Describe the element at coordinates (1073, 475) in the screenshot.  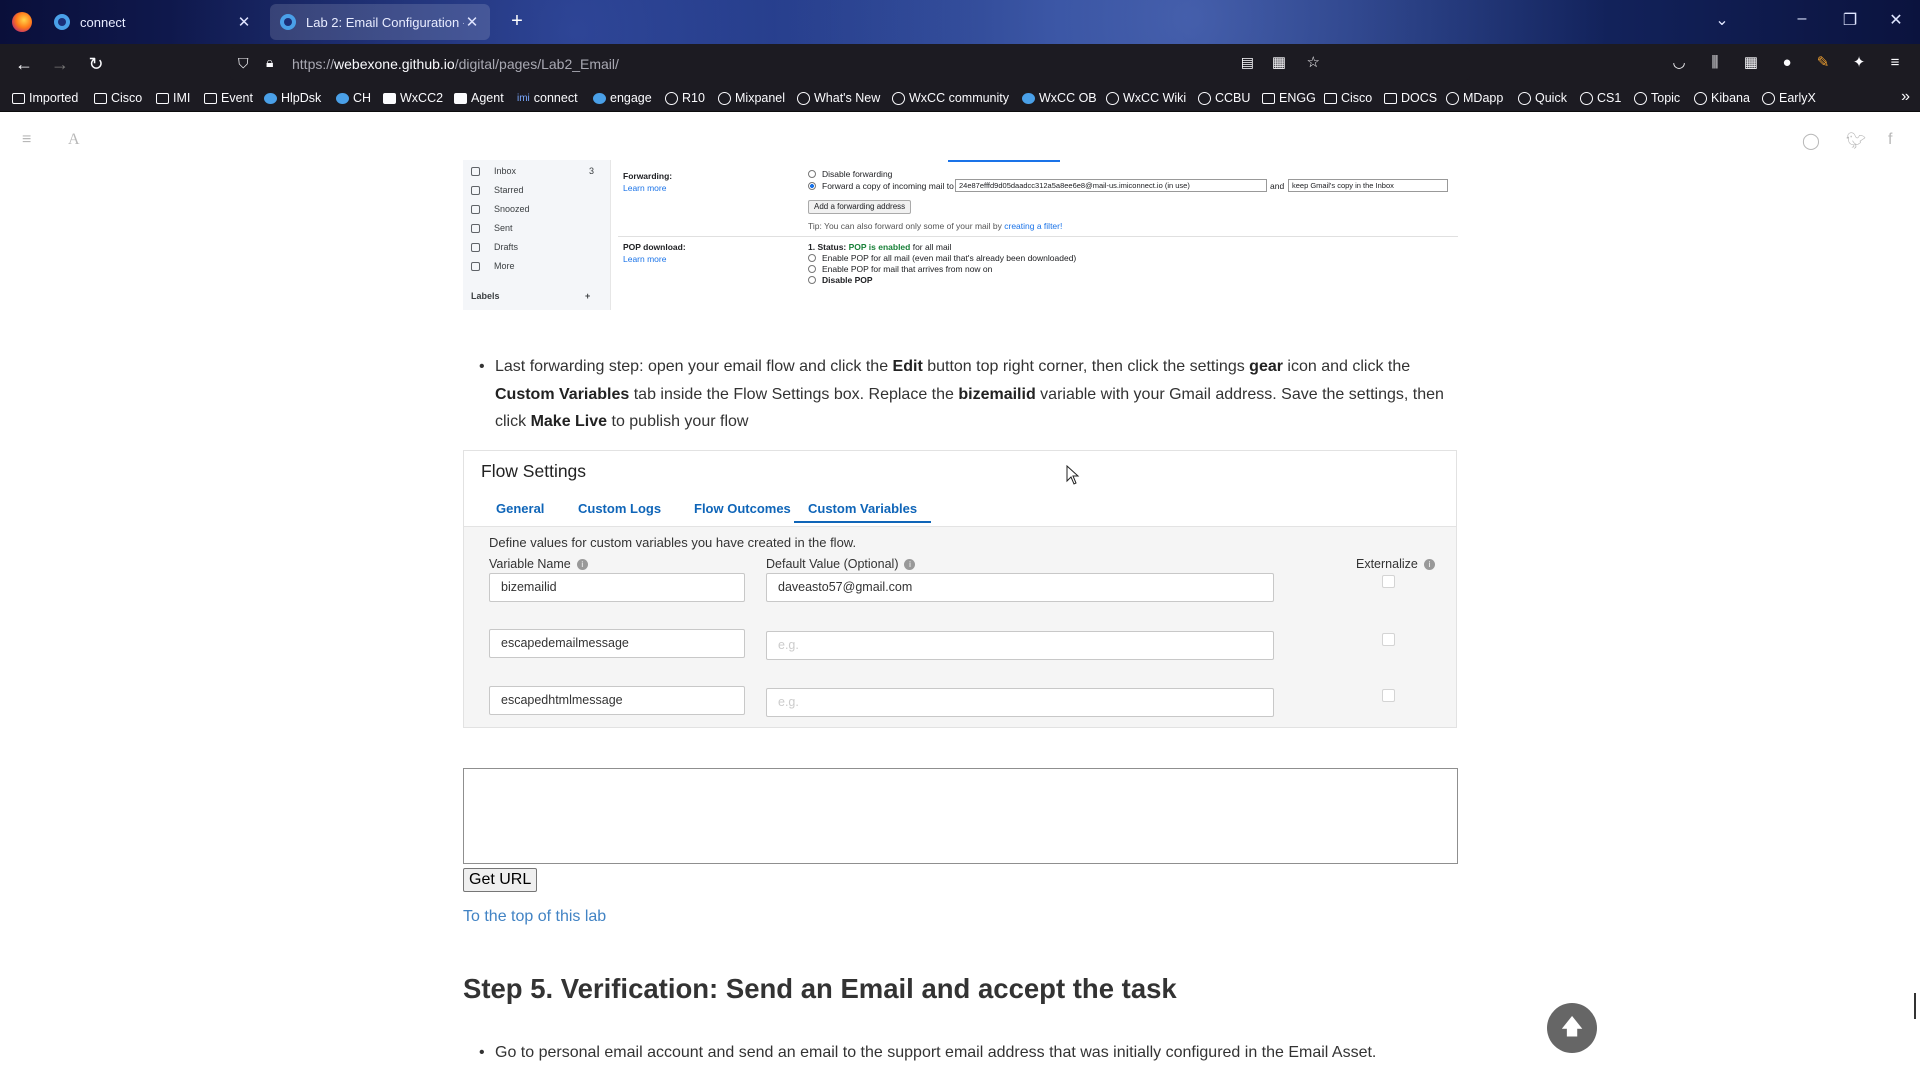
I see `mouse-cursor-icon` at that location.